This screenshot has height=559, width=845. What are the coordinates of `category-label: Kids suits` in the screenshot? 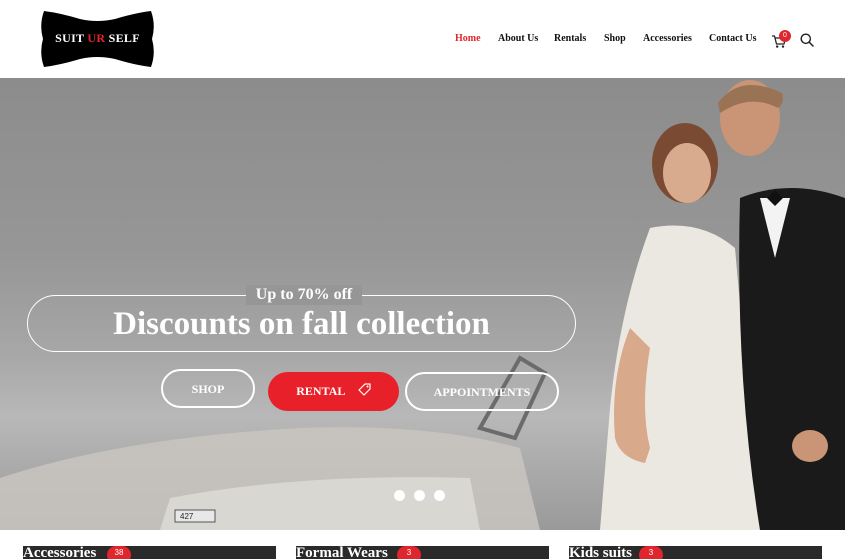 It's located at (600, 552).